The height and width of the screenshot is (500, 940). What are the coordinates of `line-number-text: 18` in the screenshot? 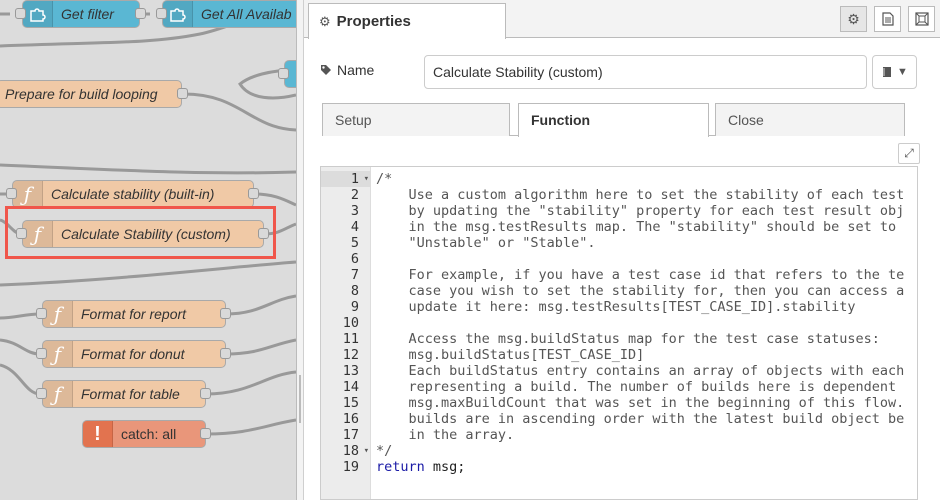 It's located at (350, 451).